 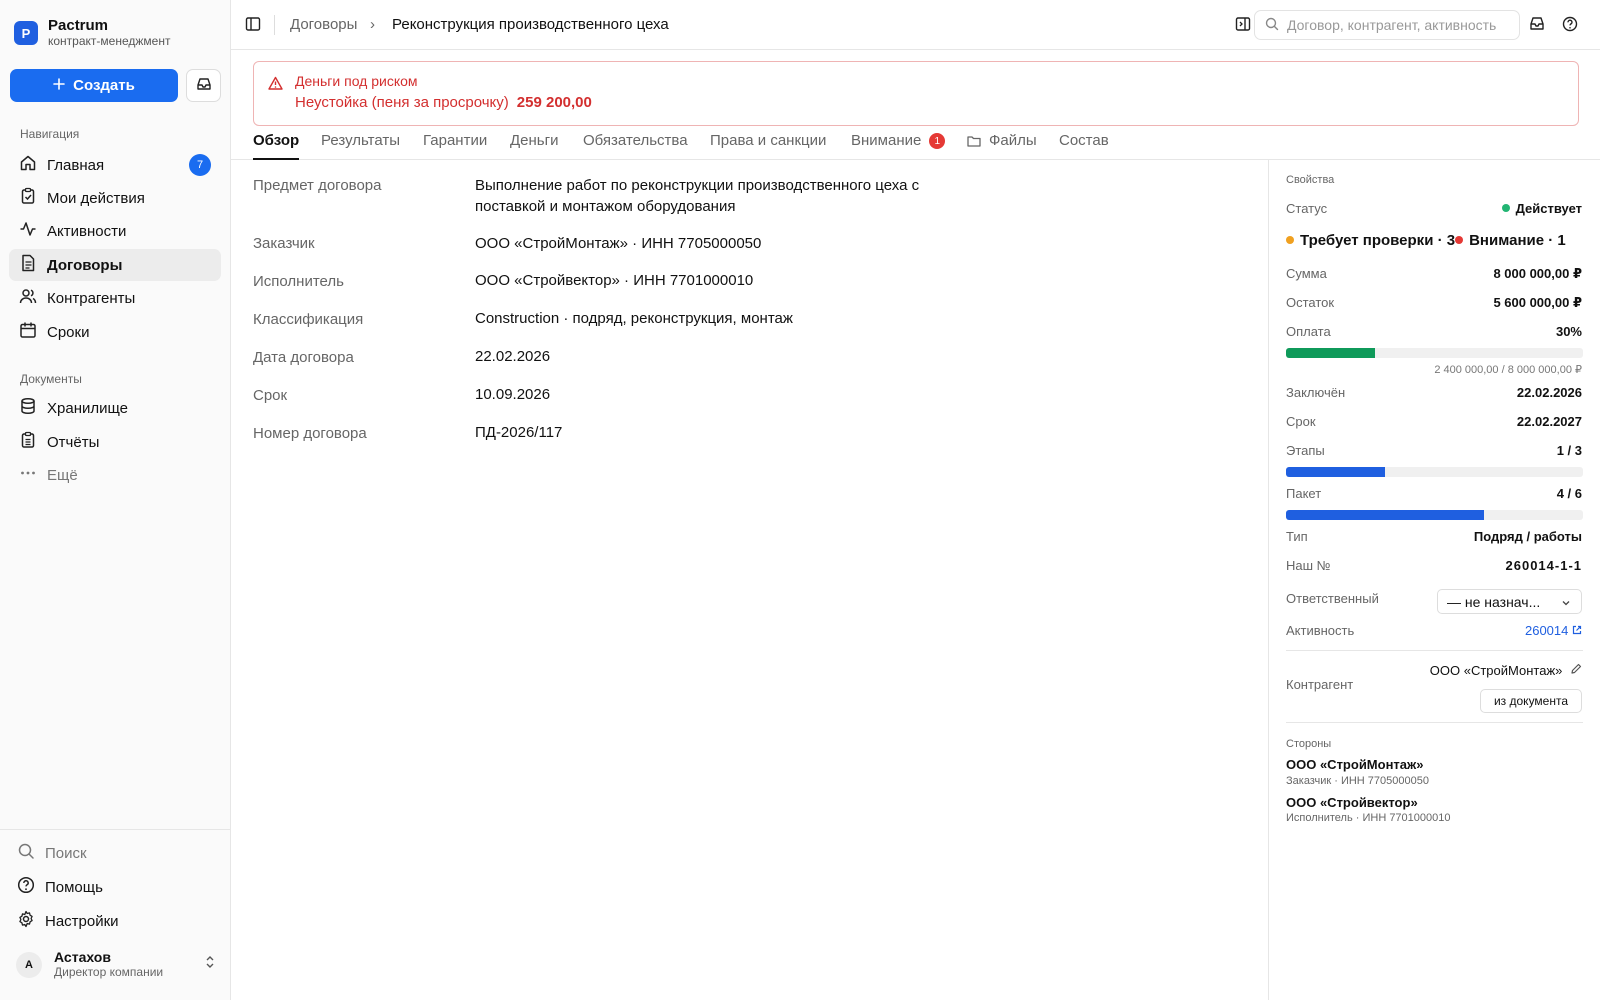 I want to click on field-label-customer: Заказчик, so click(x=284, y=243).